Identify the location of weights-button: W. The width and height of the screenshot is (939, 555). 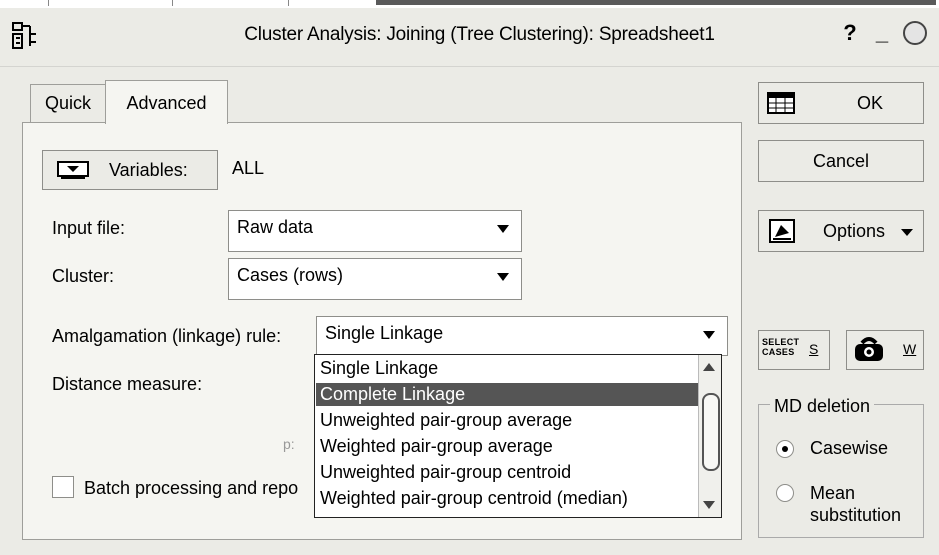
(885, 350).